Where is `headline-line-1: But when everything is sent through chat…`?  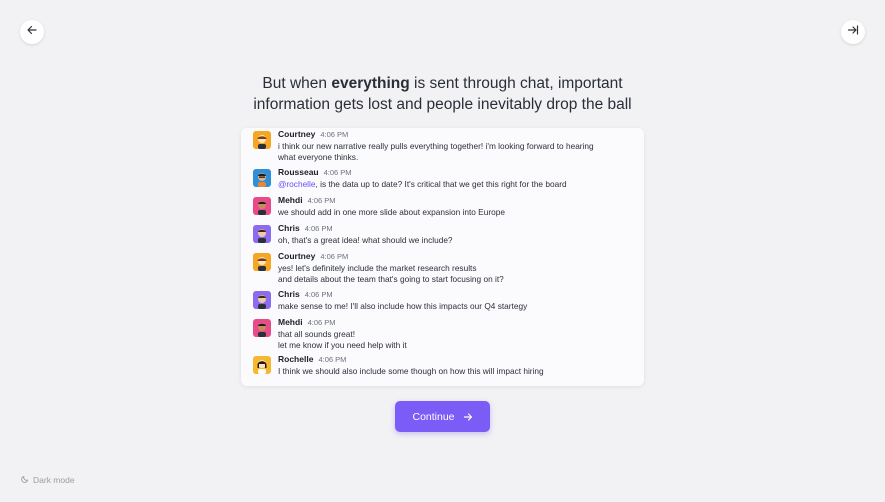 headline-line-1: But when everything is sent through chat… is located at coordinates (442, 83).